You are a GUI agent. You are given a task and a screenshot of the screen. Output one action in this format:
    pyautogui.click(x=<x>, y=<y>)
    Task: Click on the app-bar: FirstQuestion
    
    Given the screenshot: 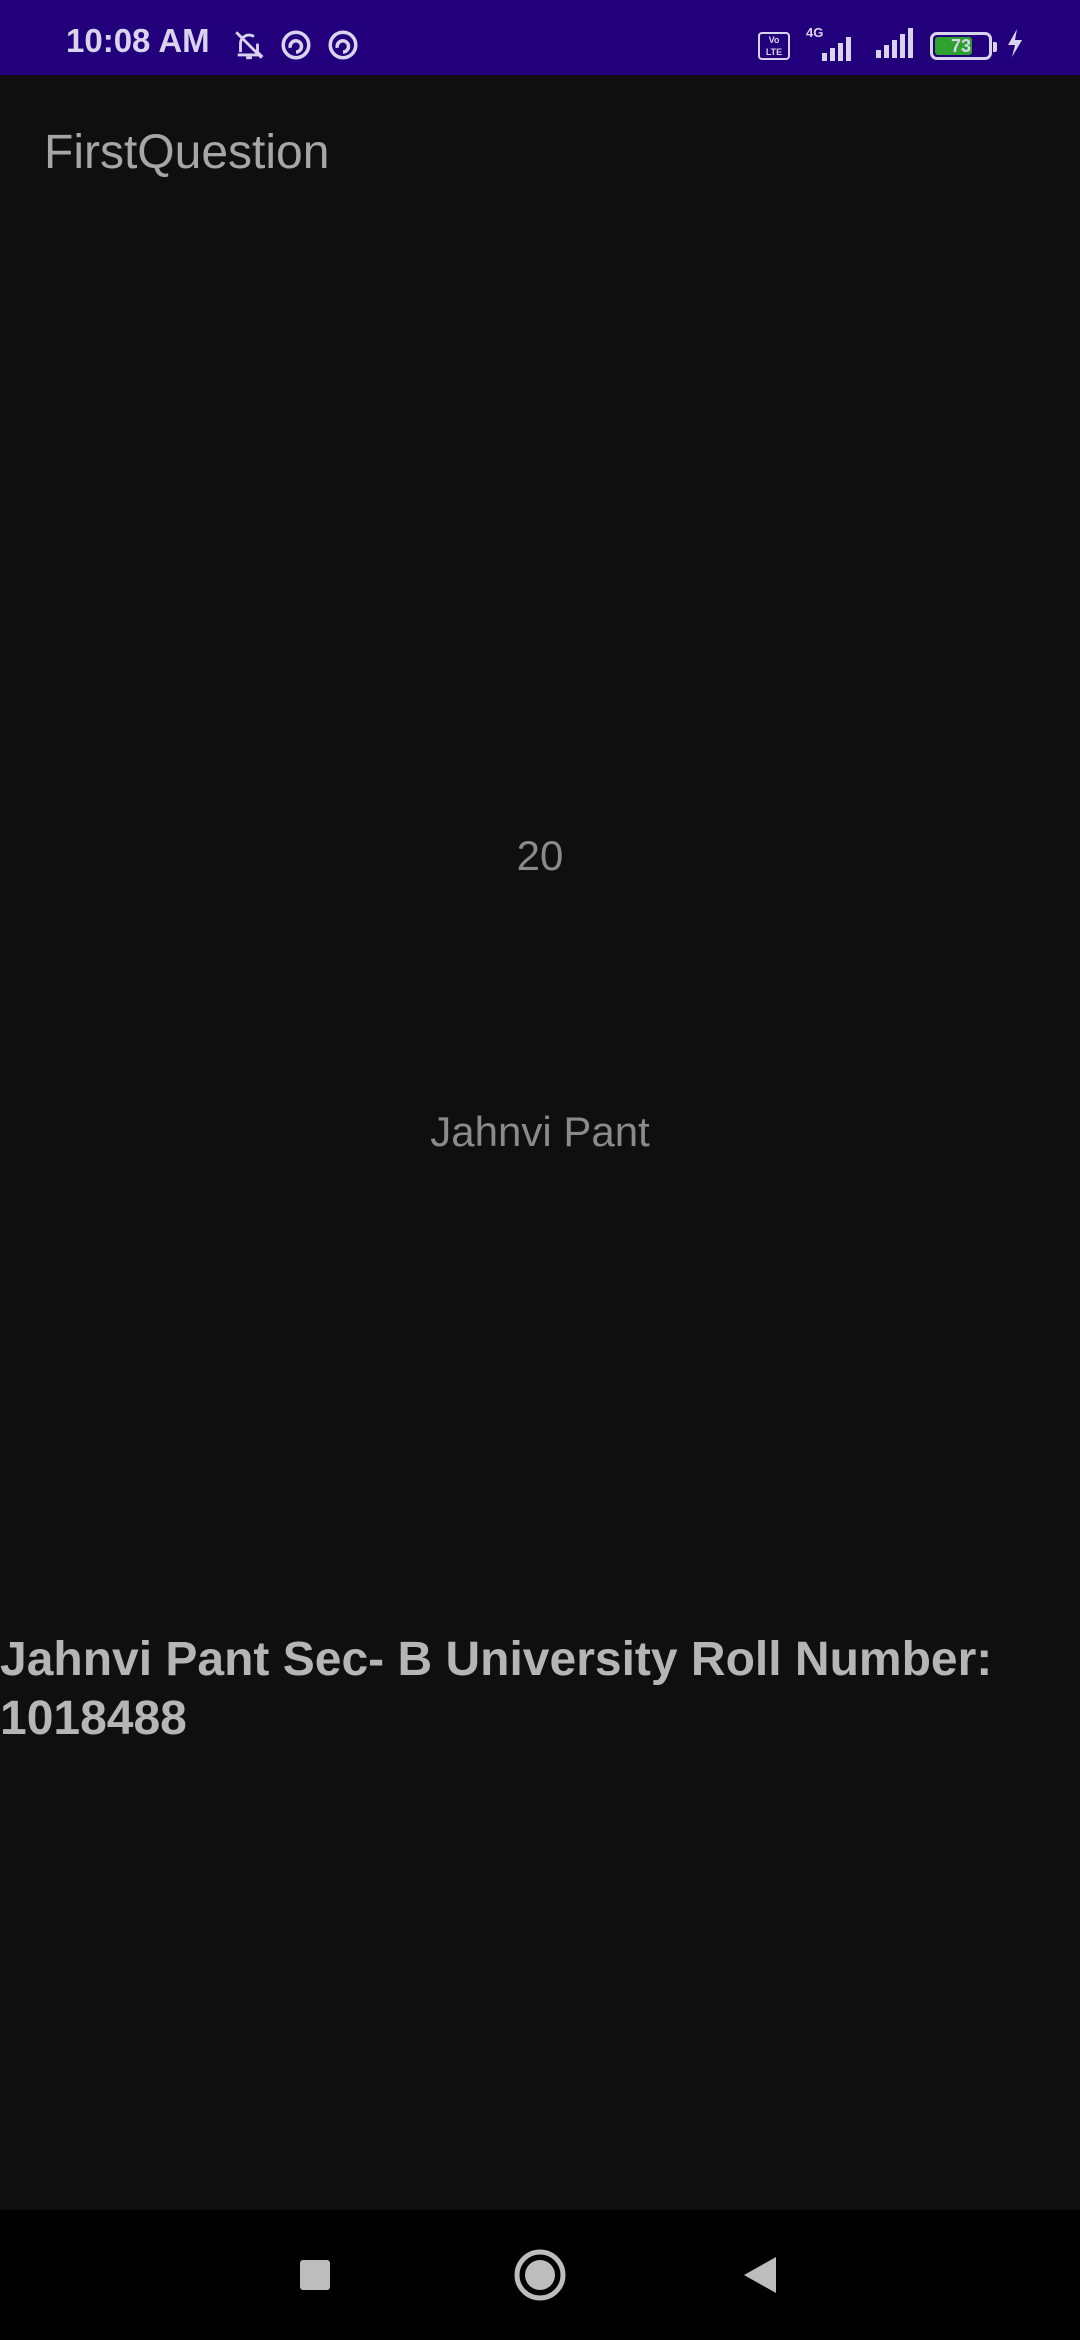 What is the action you would take?
    pyautogui.click(x=540, y=155)
    